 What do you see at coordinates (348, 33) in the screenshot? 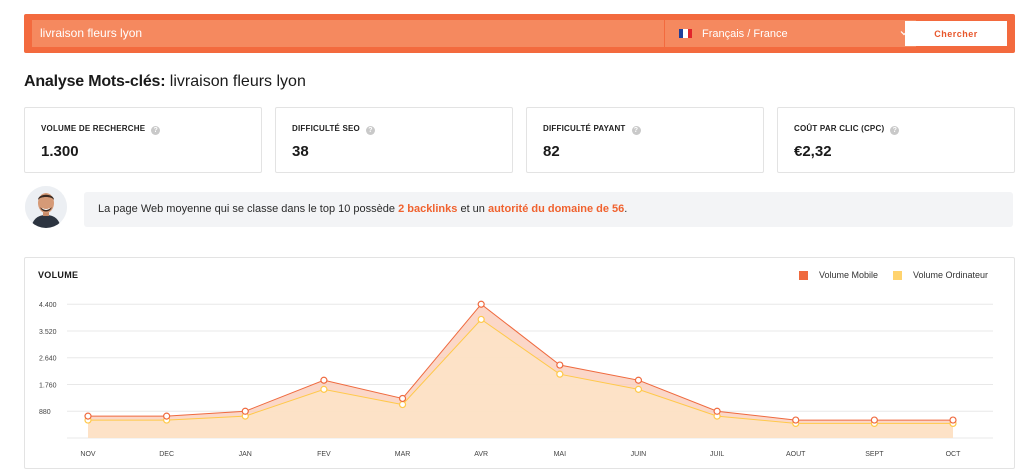
I see `keyword-search-input` at bounding box center [348, 33].